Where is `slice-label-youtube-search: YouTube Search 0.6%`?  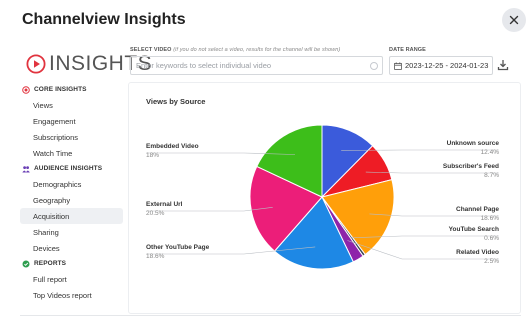 slice-label-youtube-search: YouTube Search 0.6% is located at coordinates (473, 234).